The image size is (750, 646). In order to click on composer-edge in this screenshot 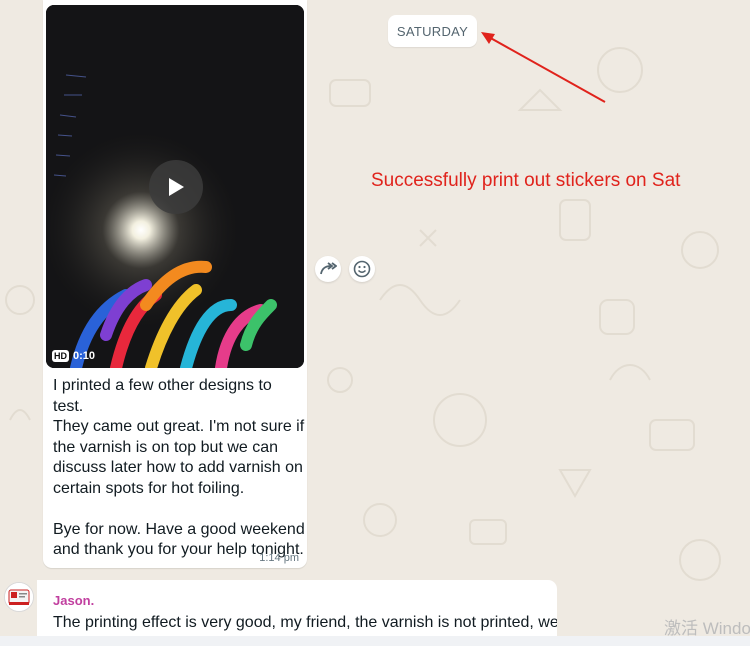, I will do `click(375, 641)`.